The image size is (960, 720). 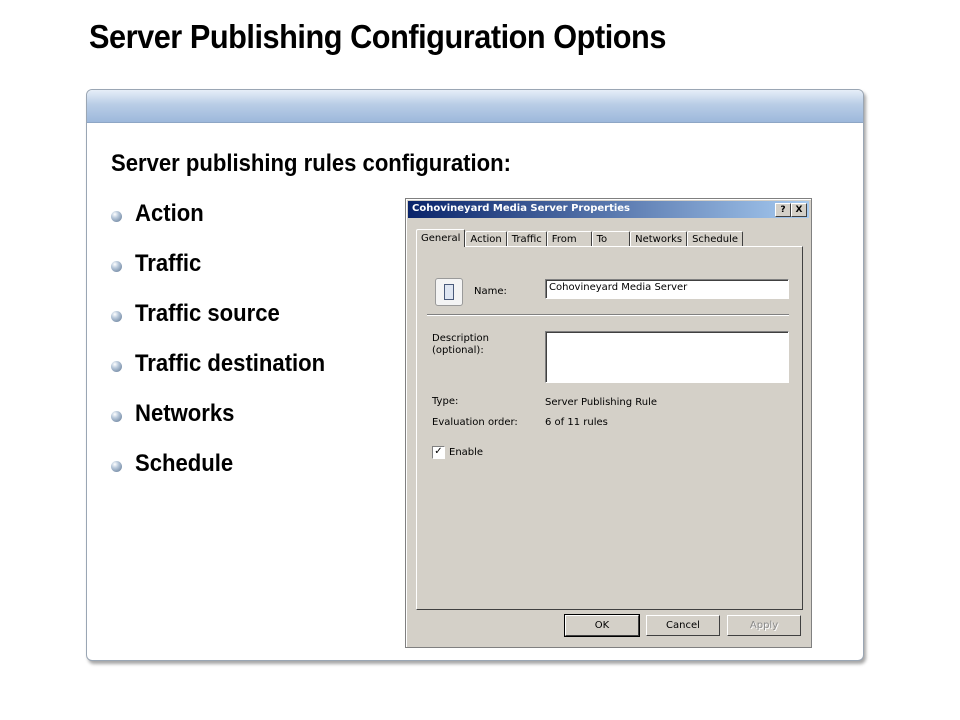 What do you see at coordinates (667, 289) in the screenshot?
I see `name-field: Cohovineyard Media Server` at bounding box center [667, 289].